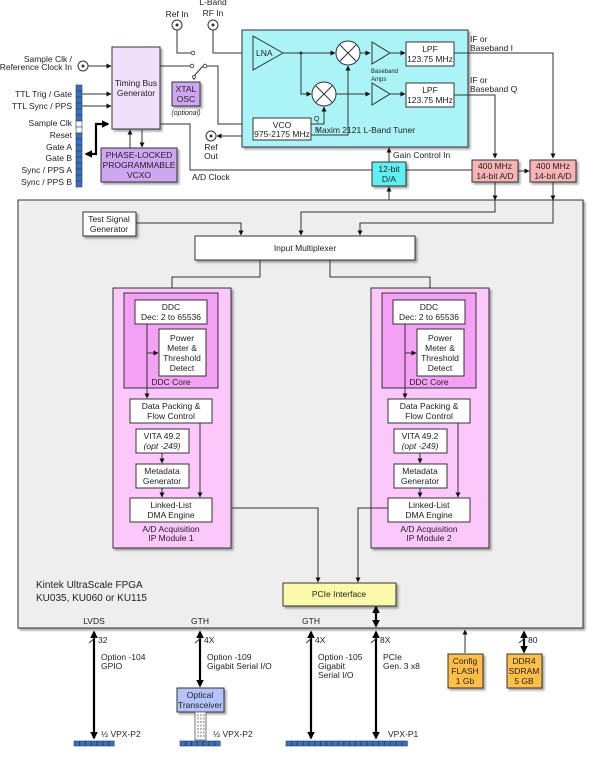 The width and height of the screenshot is (600, 776). I want to click on gate-label-gate-b: Gate B, so click(59, 158).